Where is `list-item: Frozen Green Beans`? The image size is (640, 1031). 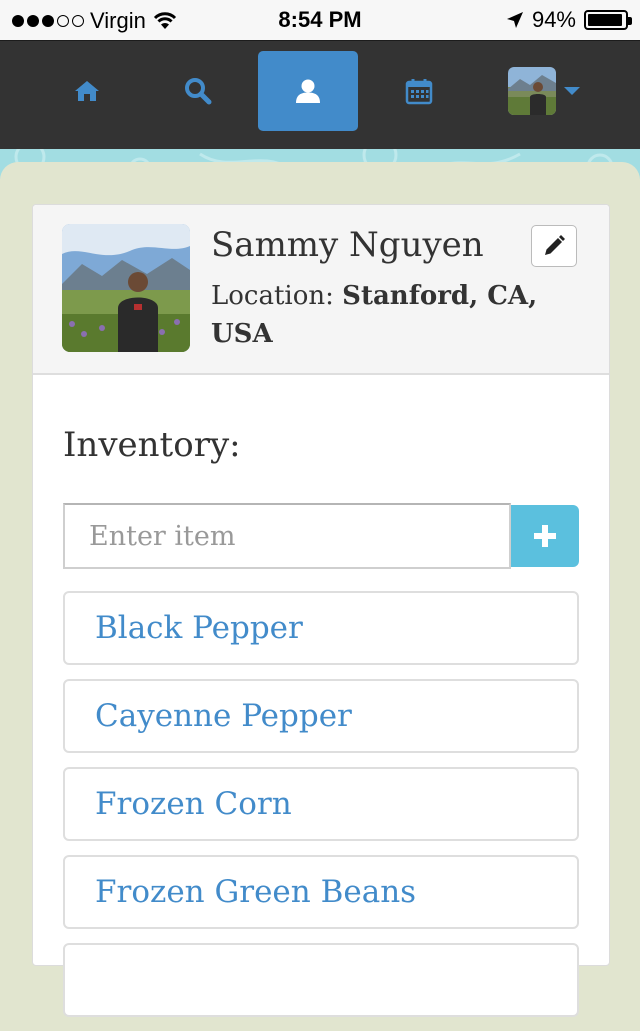 list-item: Frozen Green Beans is located at coordinates (321, 892).